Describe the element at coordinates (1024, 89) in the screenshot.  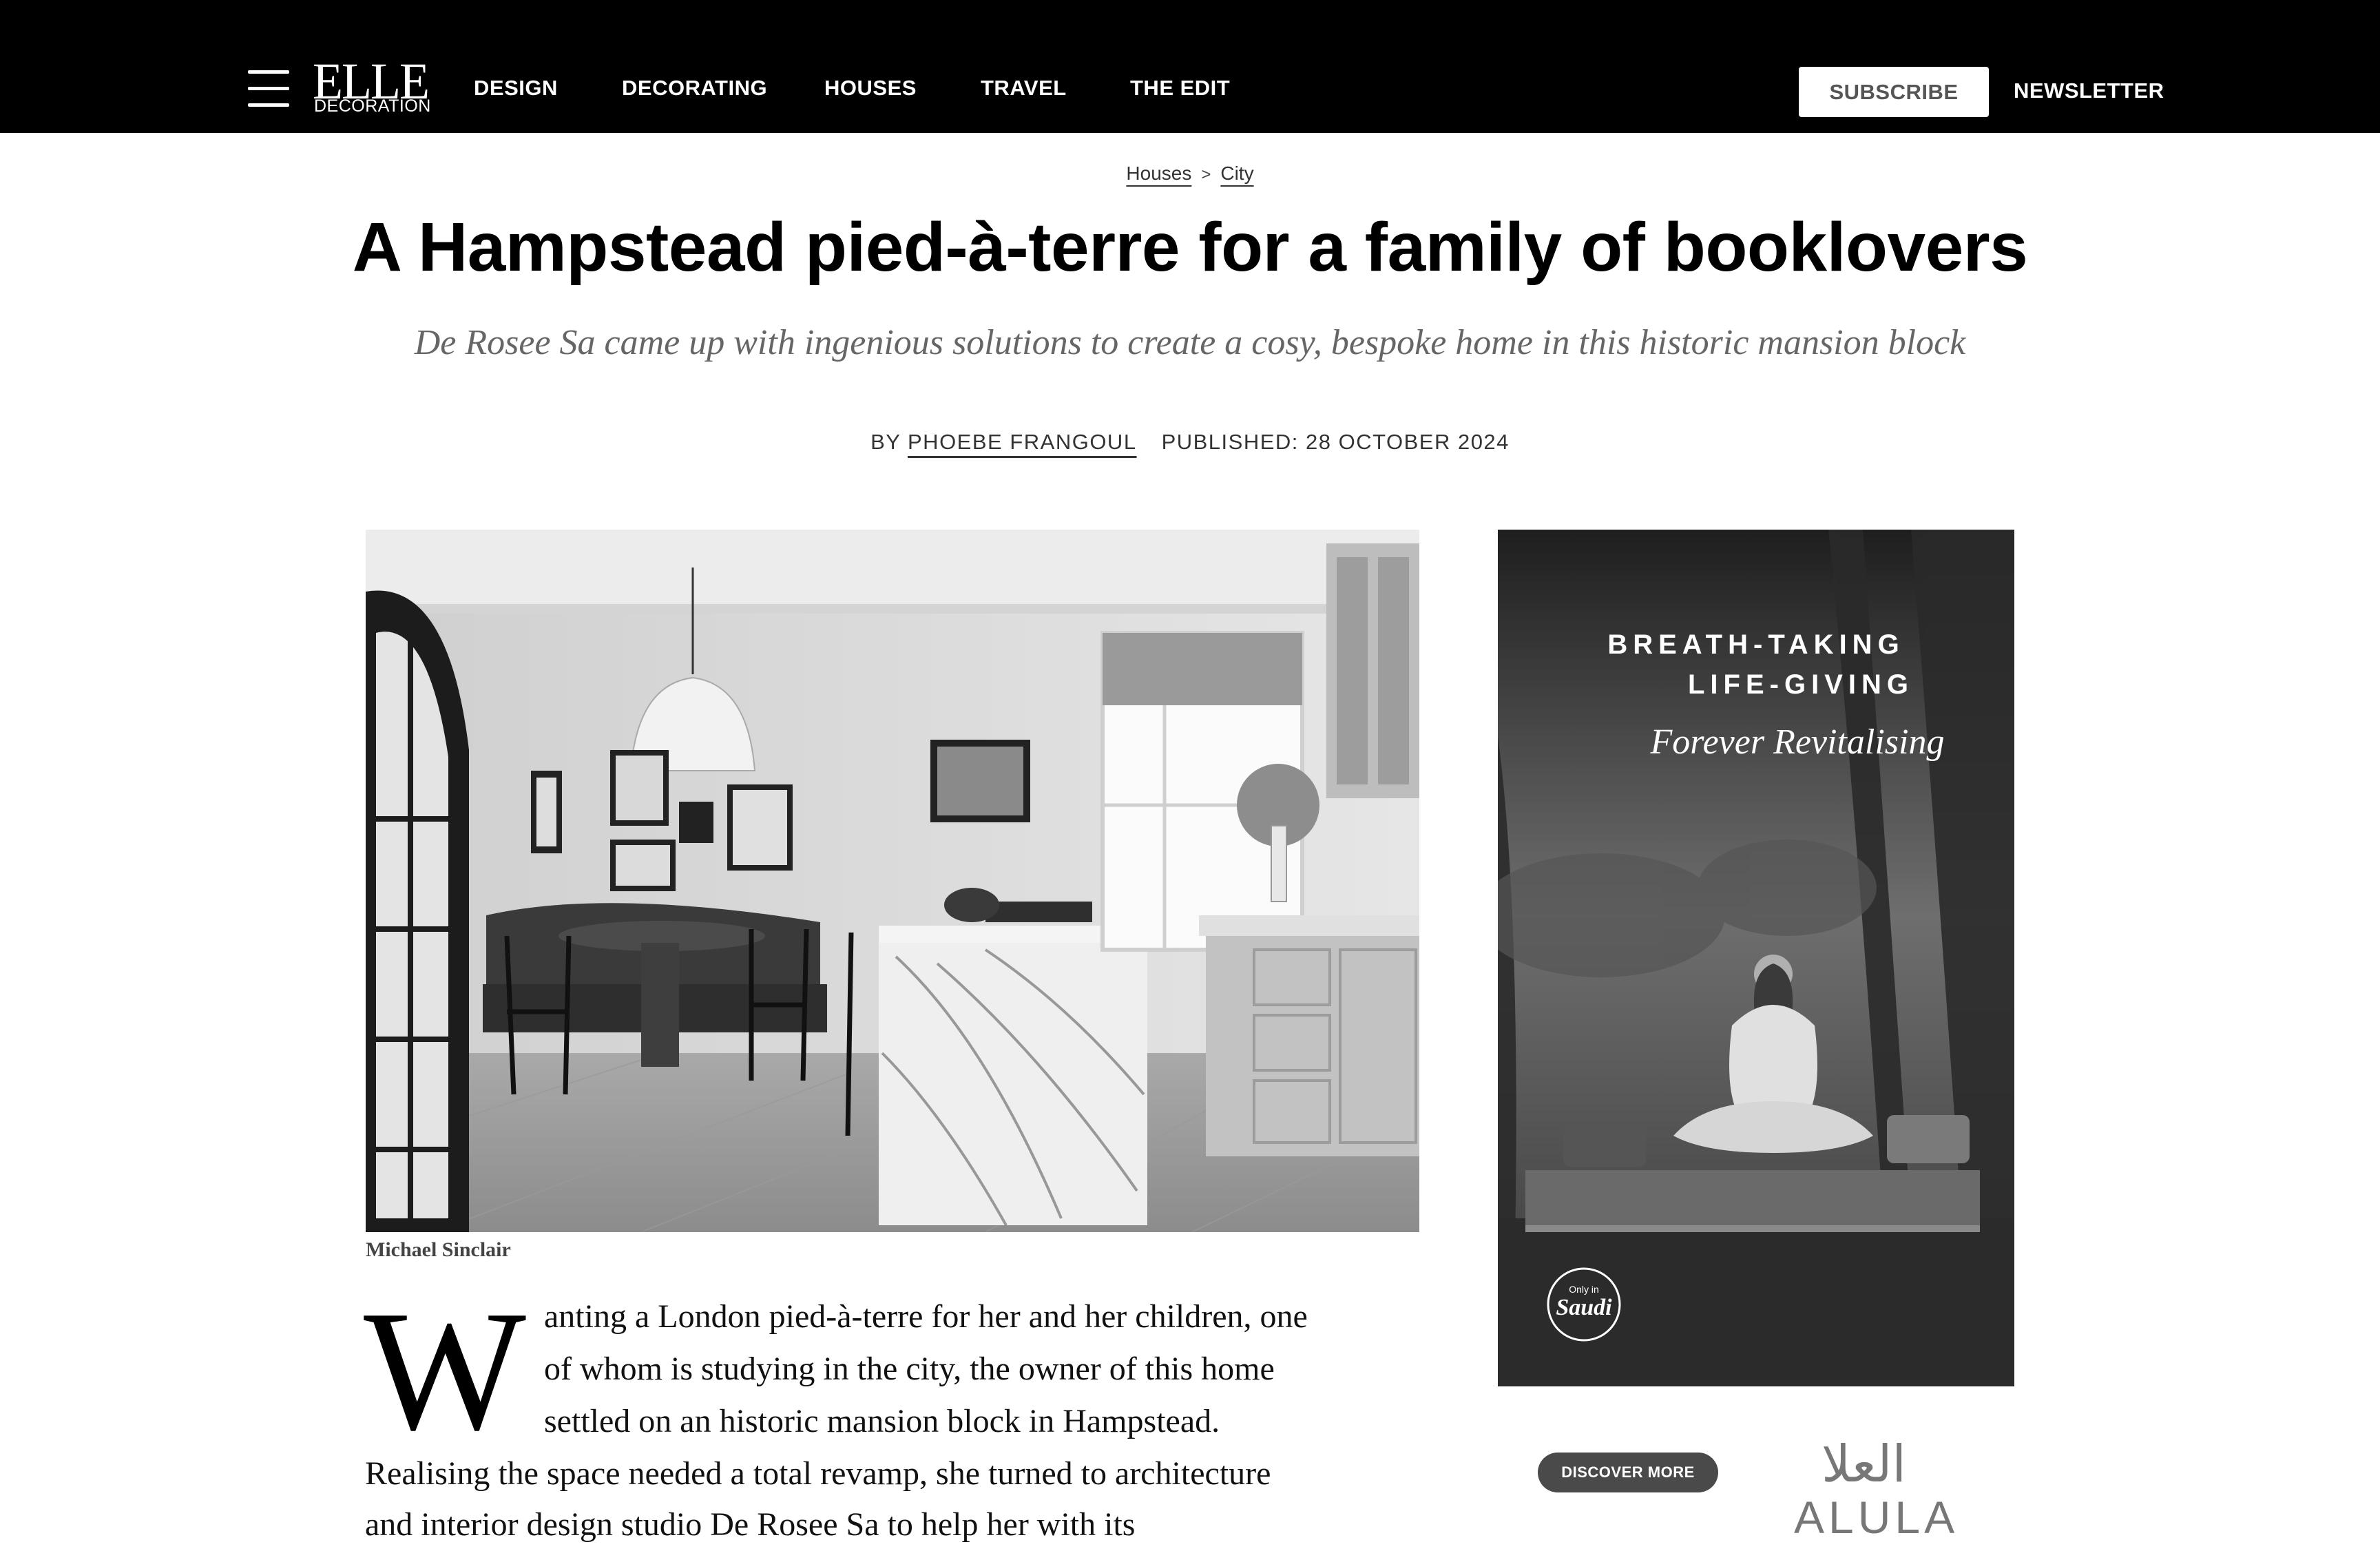
I see `nav-travel: TRAVEL` at that location.